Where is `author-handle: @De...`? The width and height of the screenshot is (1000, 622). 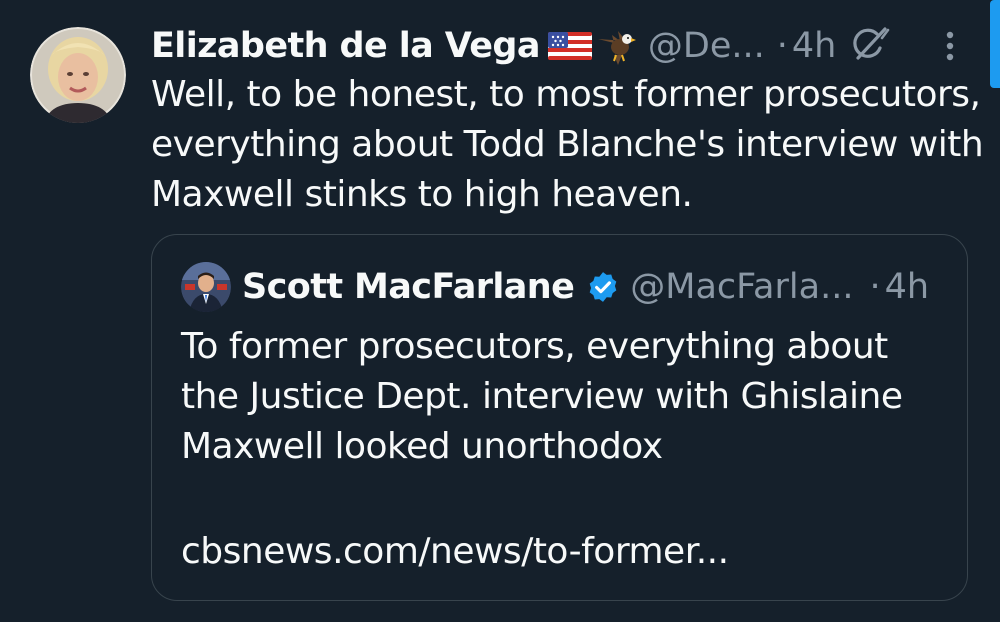 author-handle: @De... is located at coordinates (706, 46).